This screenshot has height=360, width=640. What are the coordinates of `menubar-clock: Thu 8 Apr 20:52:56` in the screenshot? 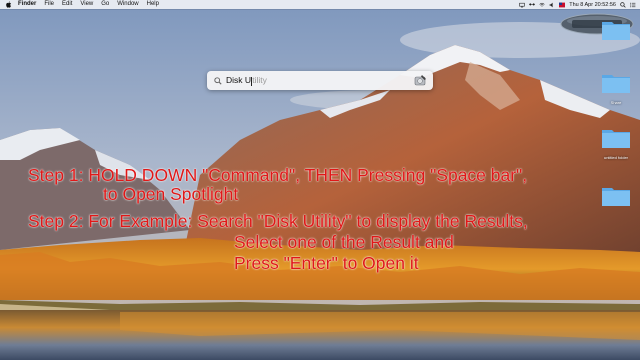 It's located at (592, 5).